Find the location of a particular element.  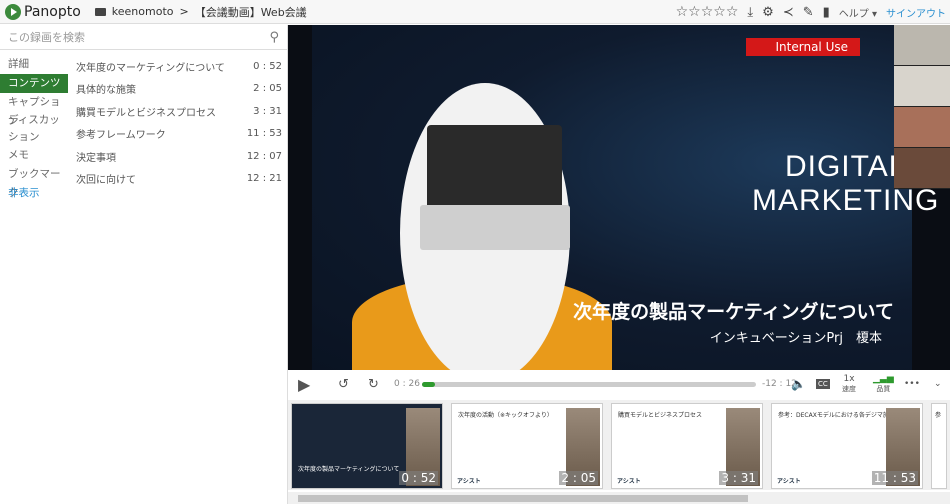

slide-title: 次年度の製品マーケティングについて is located at coordinates (733, 312).